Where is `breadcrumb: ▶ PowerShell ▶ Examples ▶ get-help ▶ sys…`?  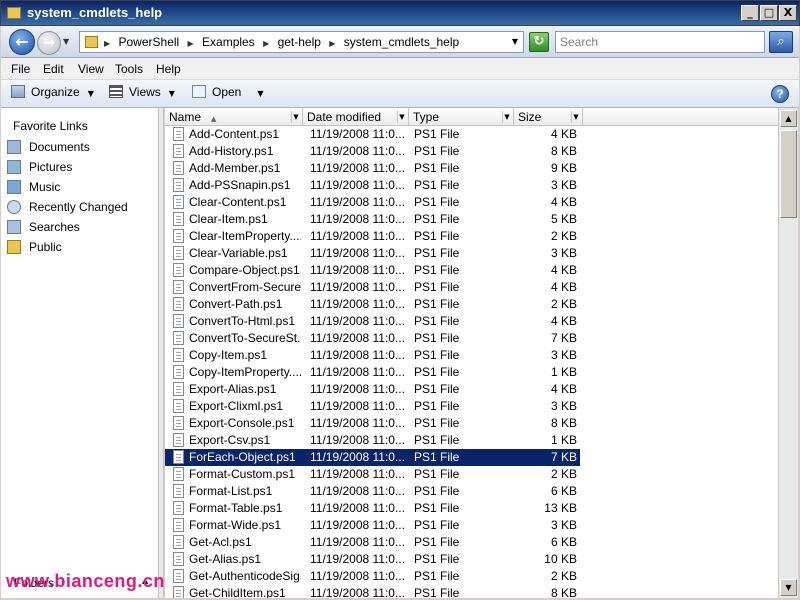 breadcrumb: ▶ PowerShell ▶ Examples ▶ get-help ▶ sys… is located at coordinates (284, 42).